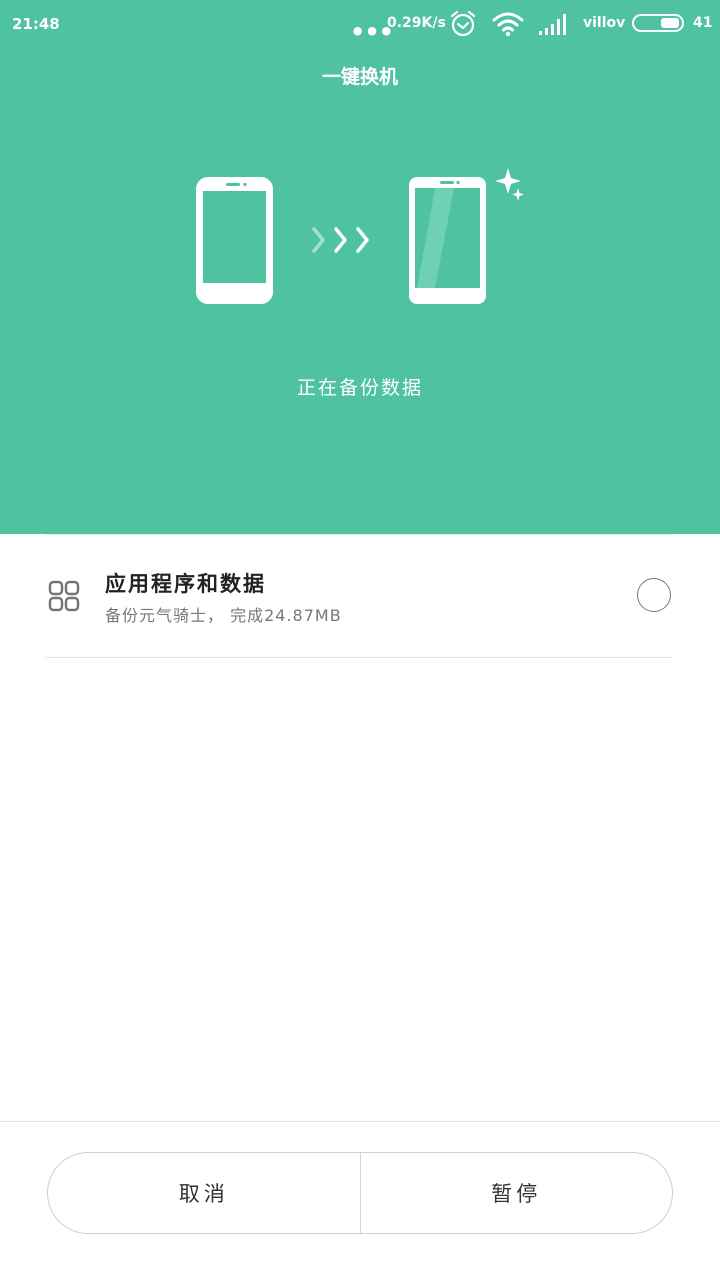  Describe the element at coordinates (517, 1193) in the screenshot. I see `pause-button: 暂停` at that location.